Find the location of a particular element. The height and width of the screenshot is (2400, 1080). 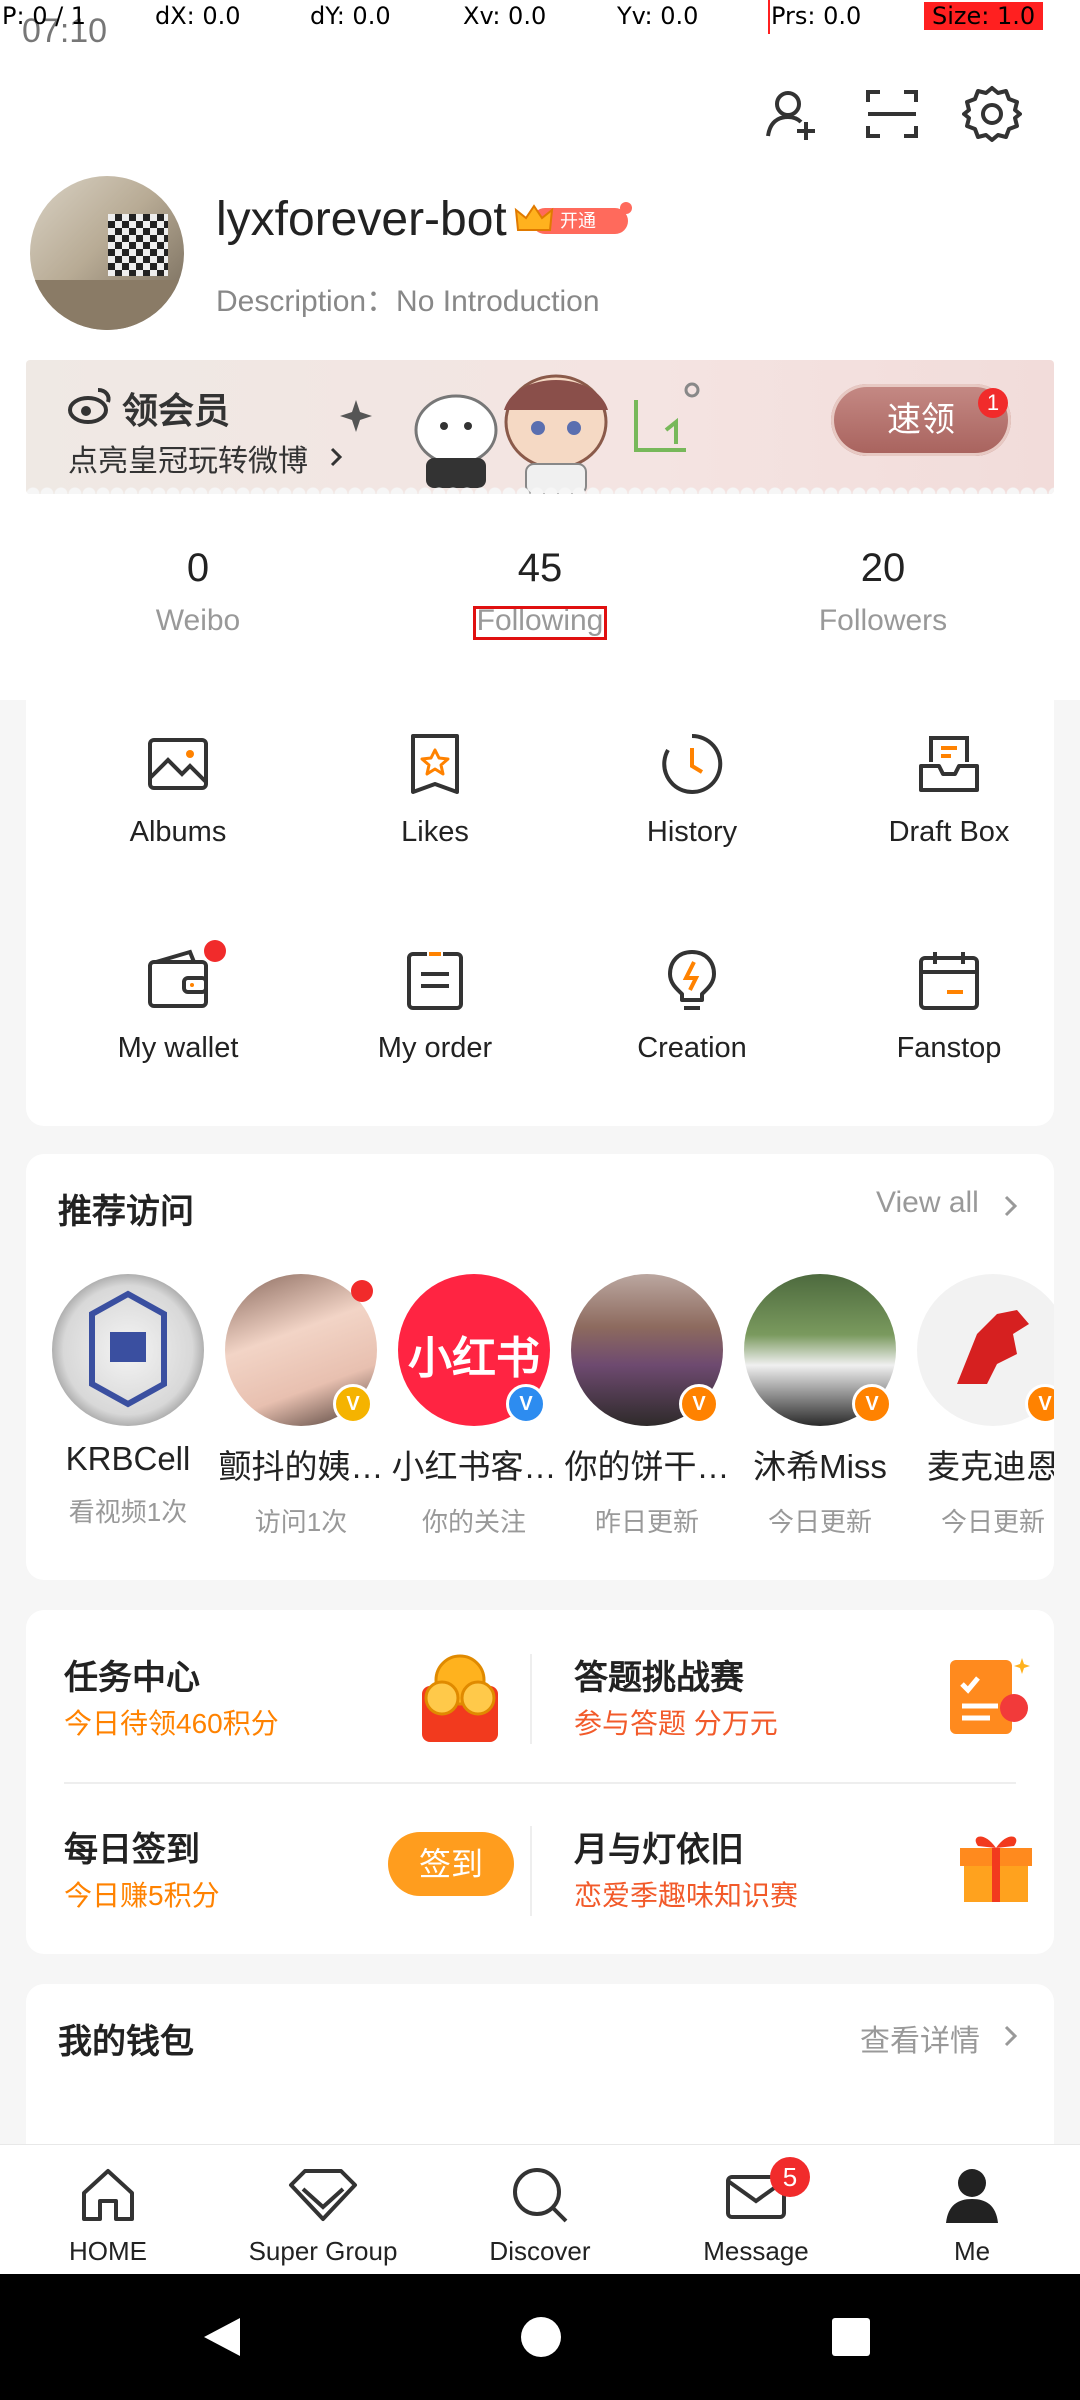

recommend-item: V 颤抖的姨… 访问1次 is located at coordinates (301, 1406).